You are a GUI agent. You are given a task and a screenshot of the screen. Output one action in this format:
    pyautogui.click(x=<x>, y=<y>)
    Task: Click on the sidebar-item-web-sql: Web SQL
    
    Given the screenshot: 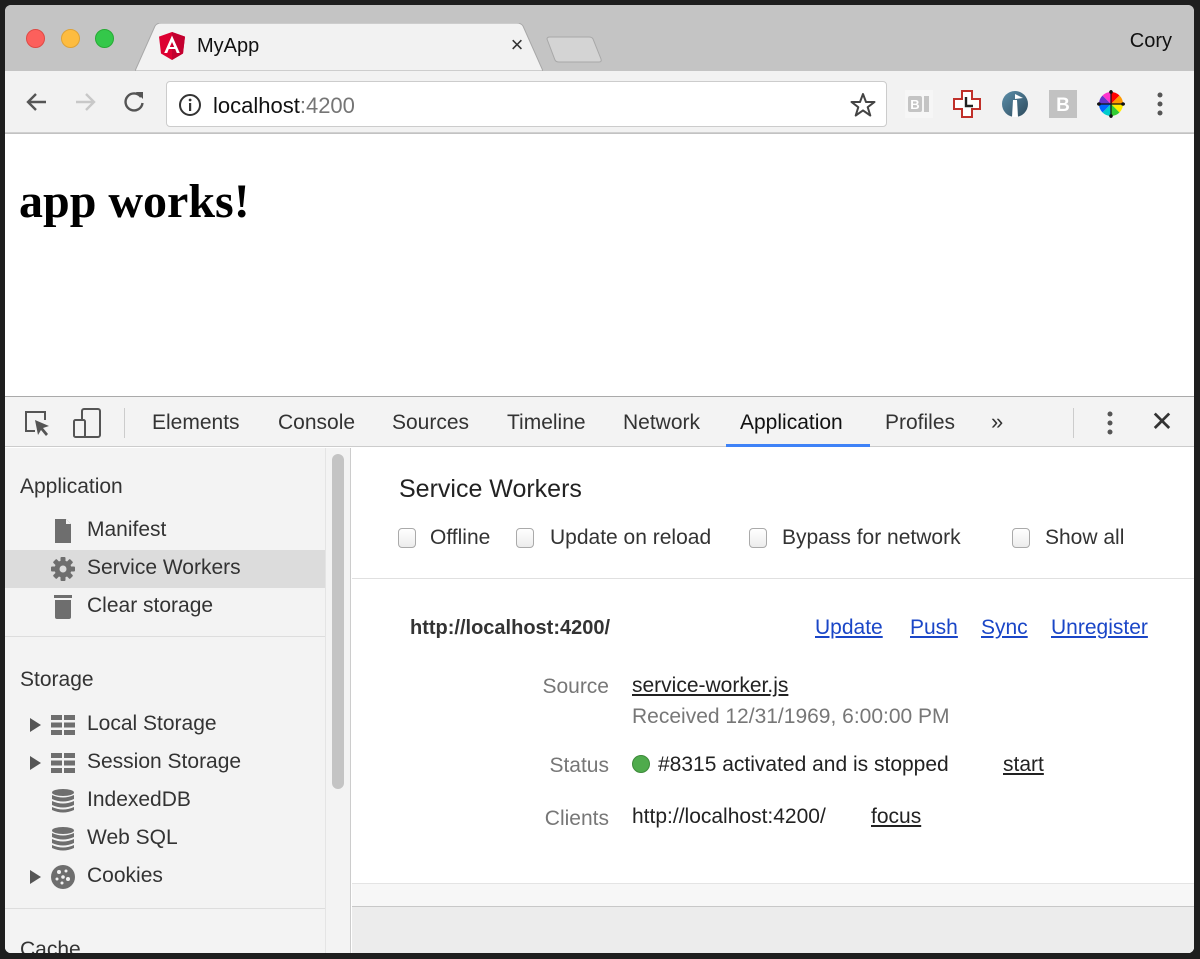 What is the action you would take?
    pyautogui.click(x=165, y=839)
    